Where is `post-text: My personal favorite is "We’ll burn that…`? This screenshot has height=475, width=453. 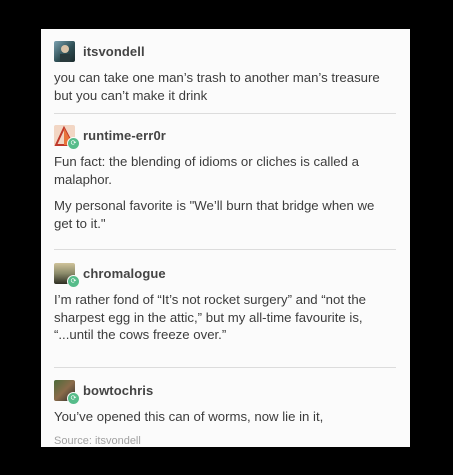 post-text: My personal favorite is "We’ll burn that… is located at coordinates (214, 214).